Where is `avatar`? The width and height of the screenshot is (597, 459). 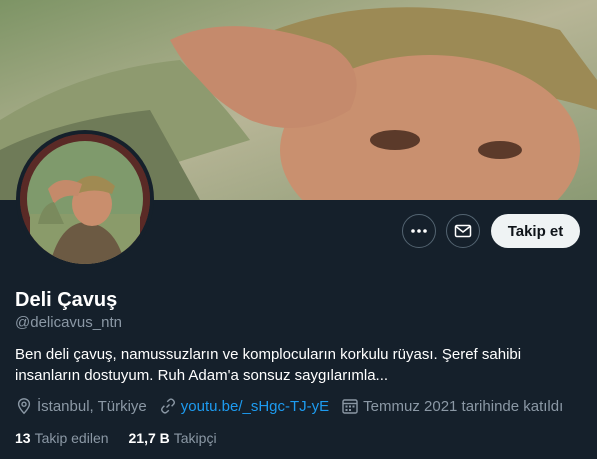
avatar is located at coordinates (85, 199).